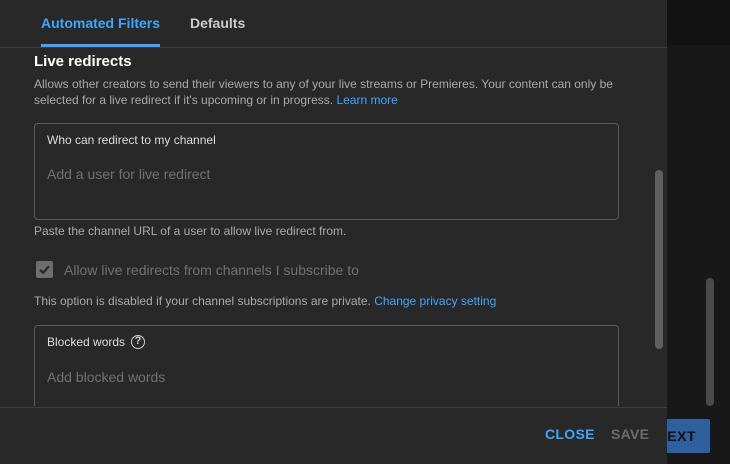 This screenshot has width=730, height=464. What do you see at coordinates (659, 259) in the screenshot?
I see `dialog-scrollbar-thumb` at bounding box center [659, 259].